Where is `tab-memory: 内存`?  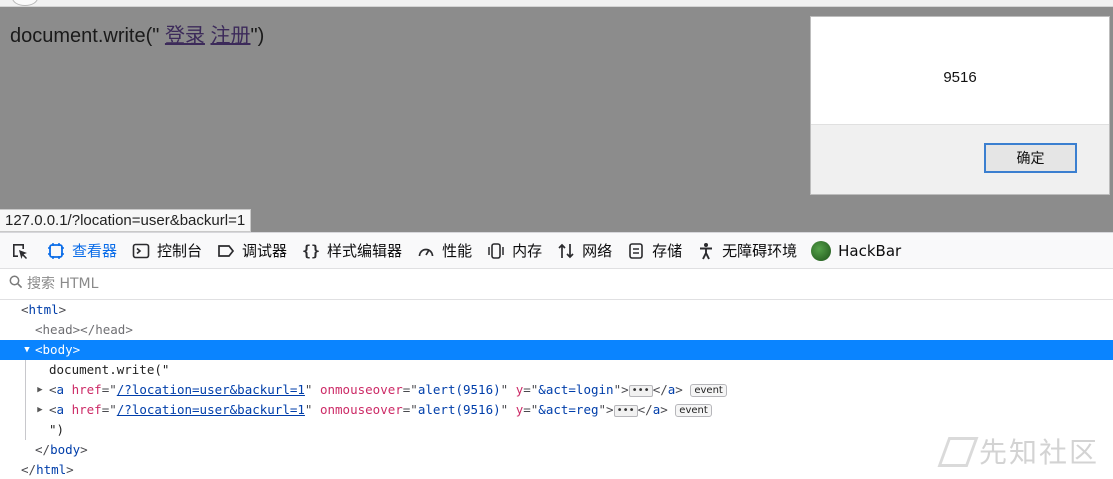
tab-memory: 内存 is located at coordinates (515, 251).